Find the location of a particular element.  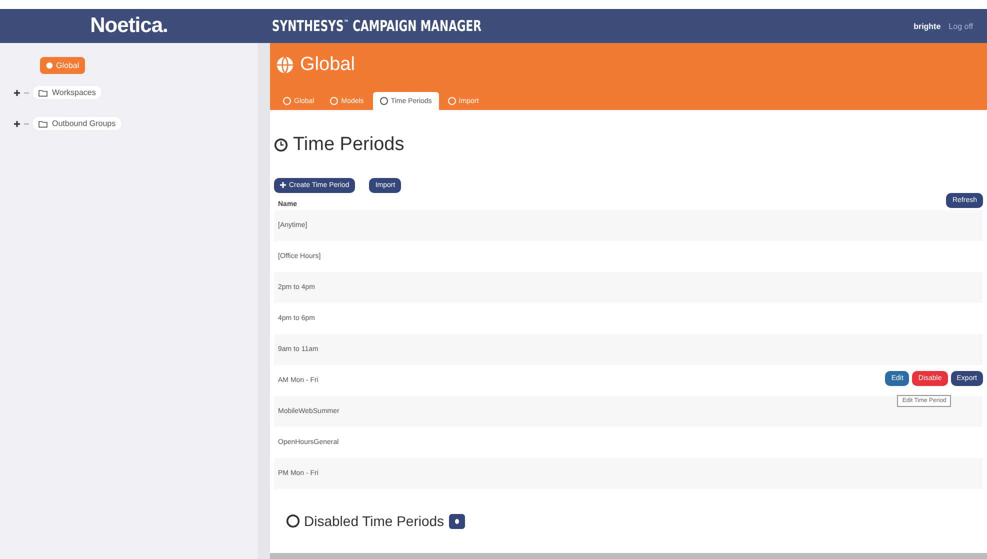

scrollbar is located at coordinates (628, 556).